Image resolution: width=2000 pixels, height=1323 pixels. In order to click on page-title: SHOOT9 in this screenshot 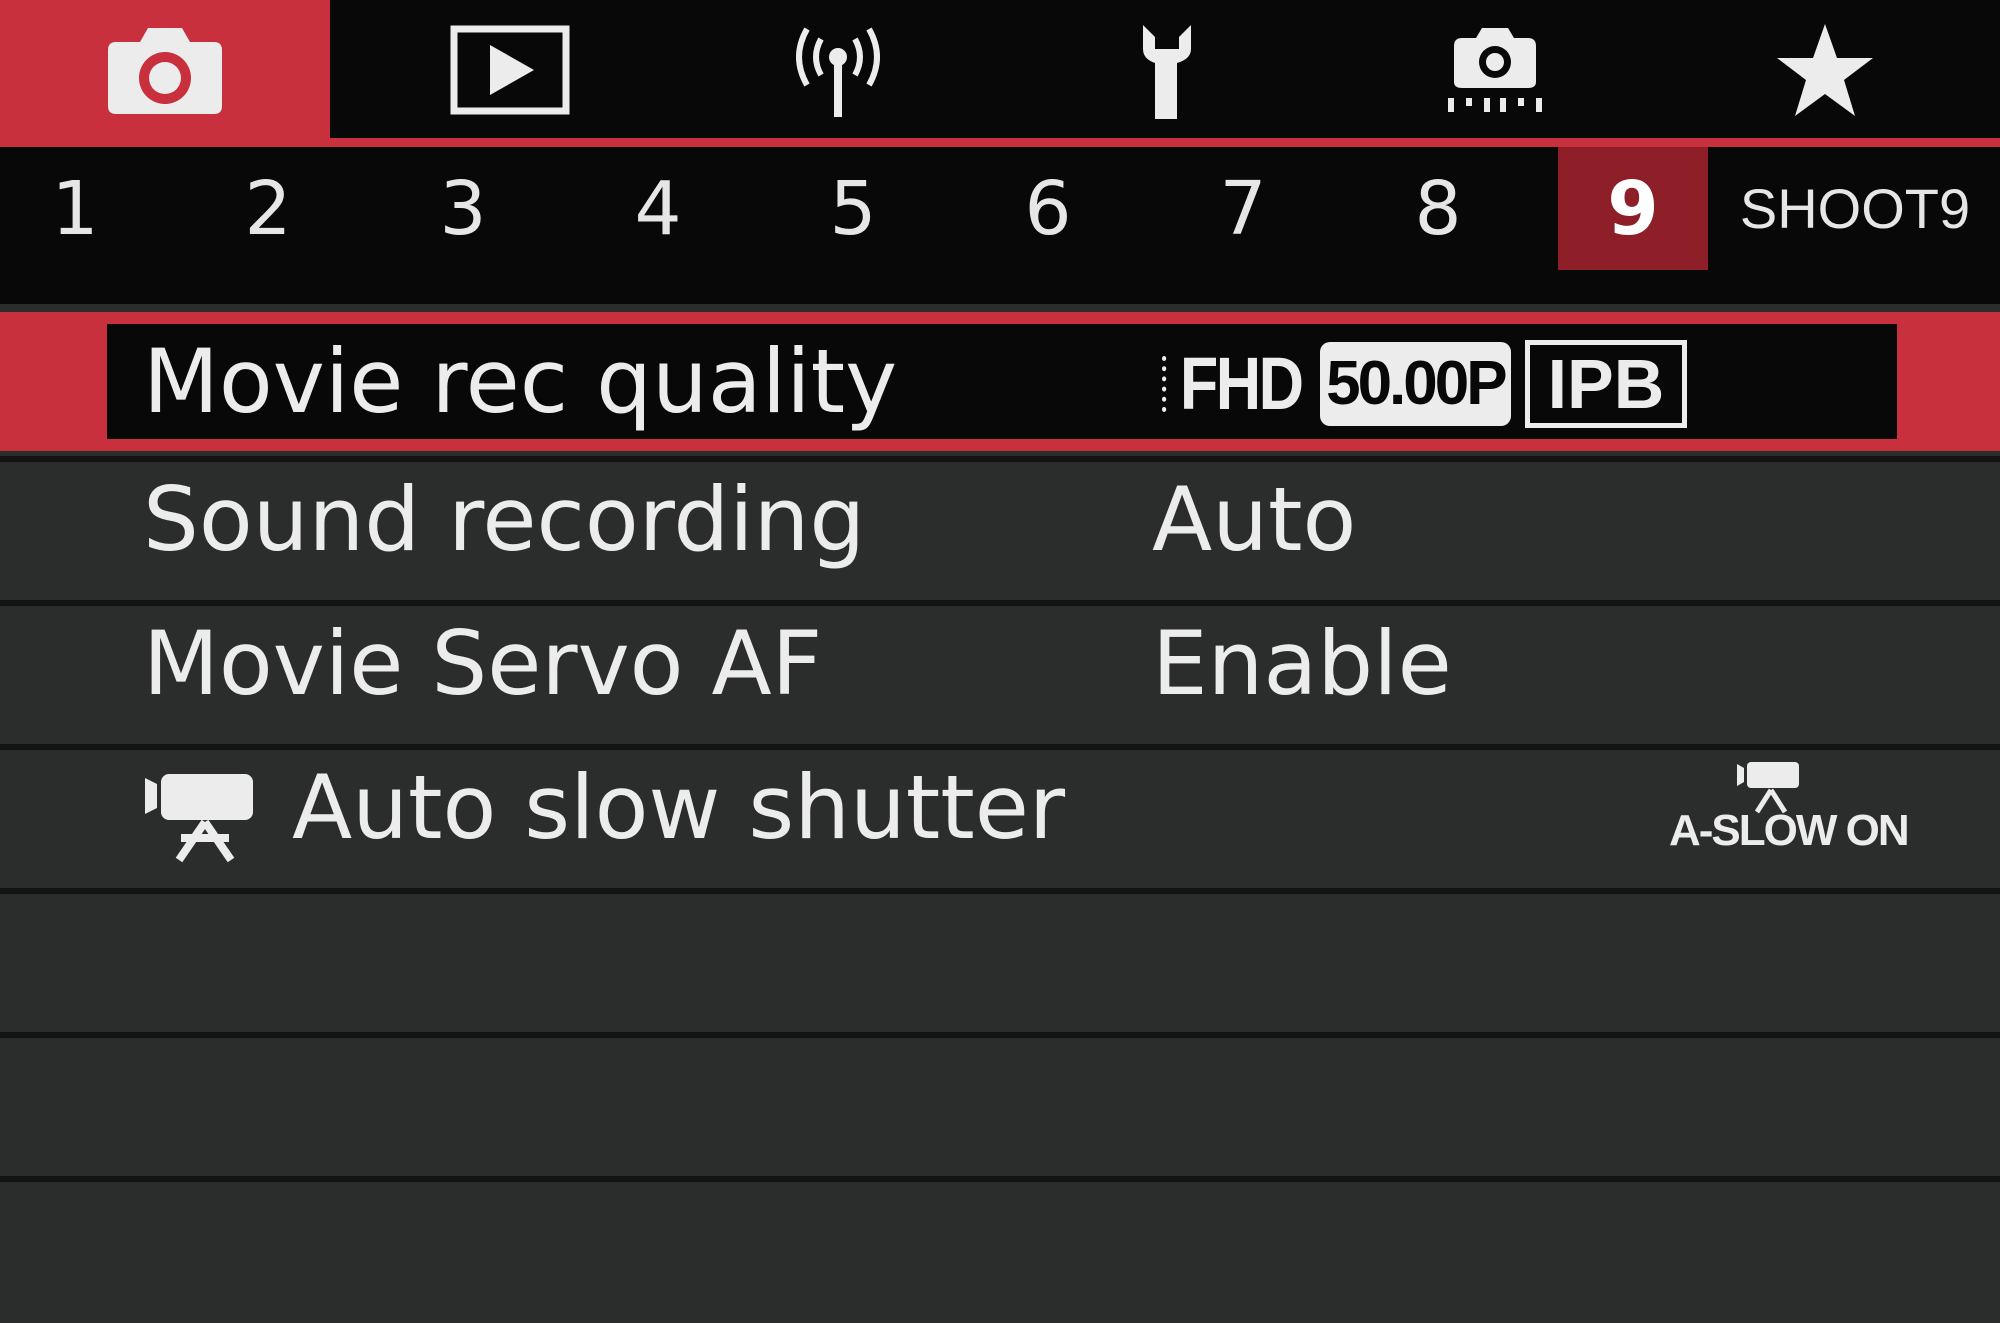, I will do `click(1855, 208)`.